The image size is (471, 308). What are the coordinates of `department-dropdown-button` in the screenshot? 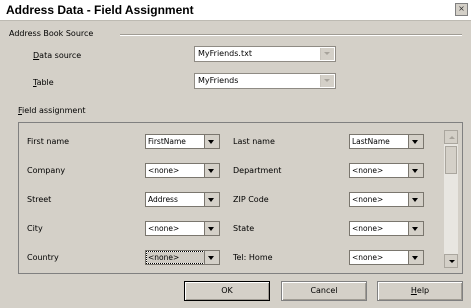 It's located at (415, 170).